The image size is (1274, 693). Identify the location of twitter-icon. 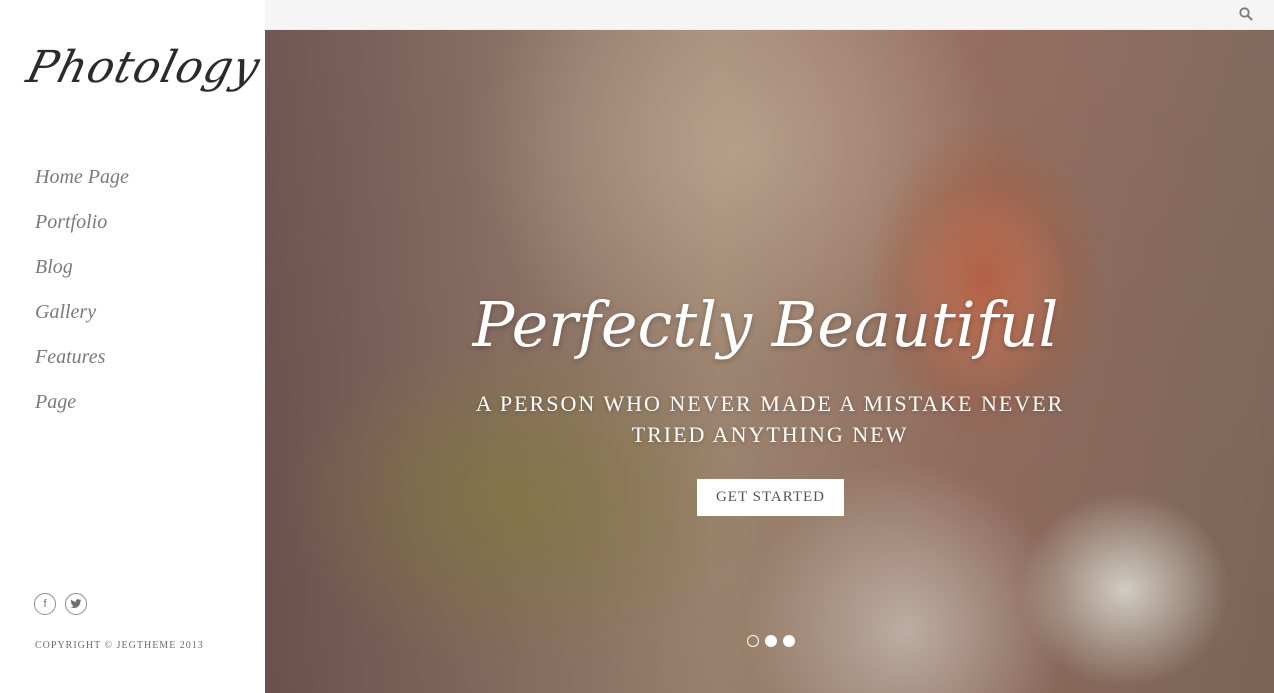
(76, 604).